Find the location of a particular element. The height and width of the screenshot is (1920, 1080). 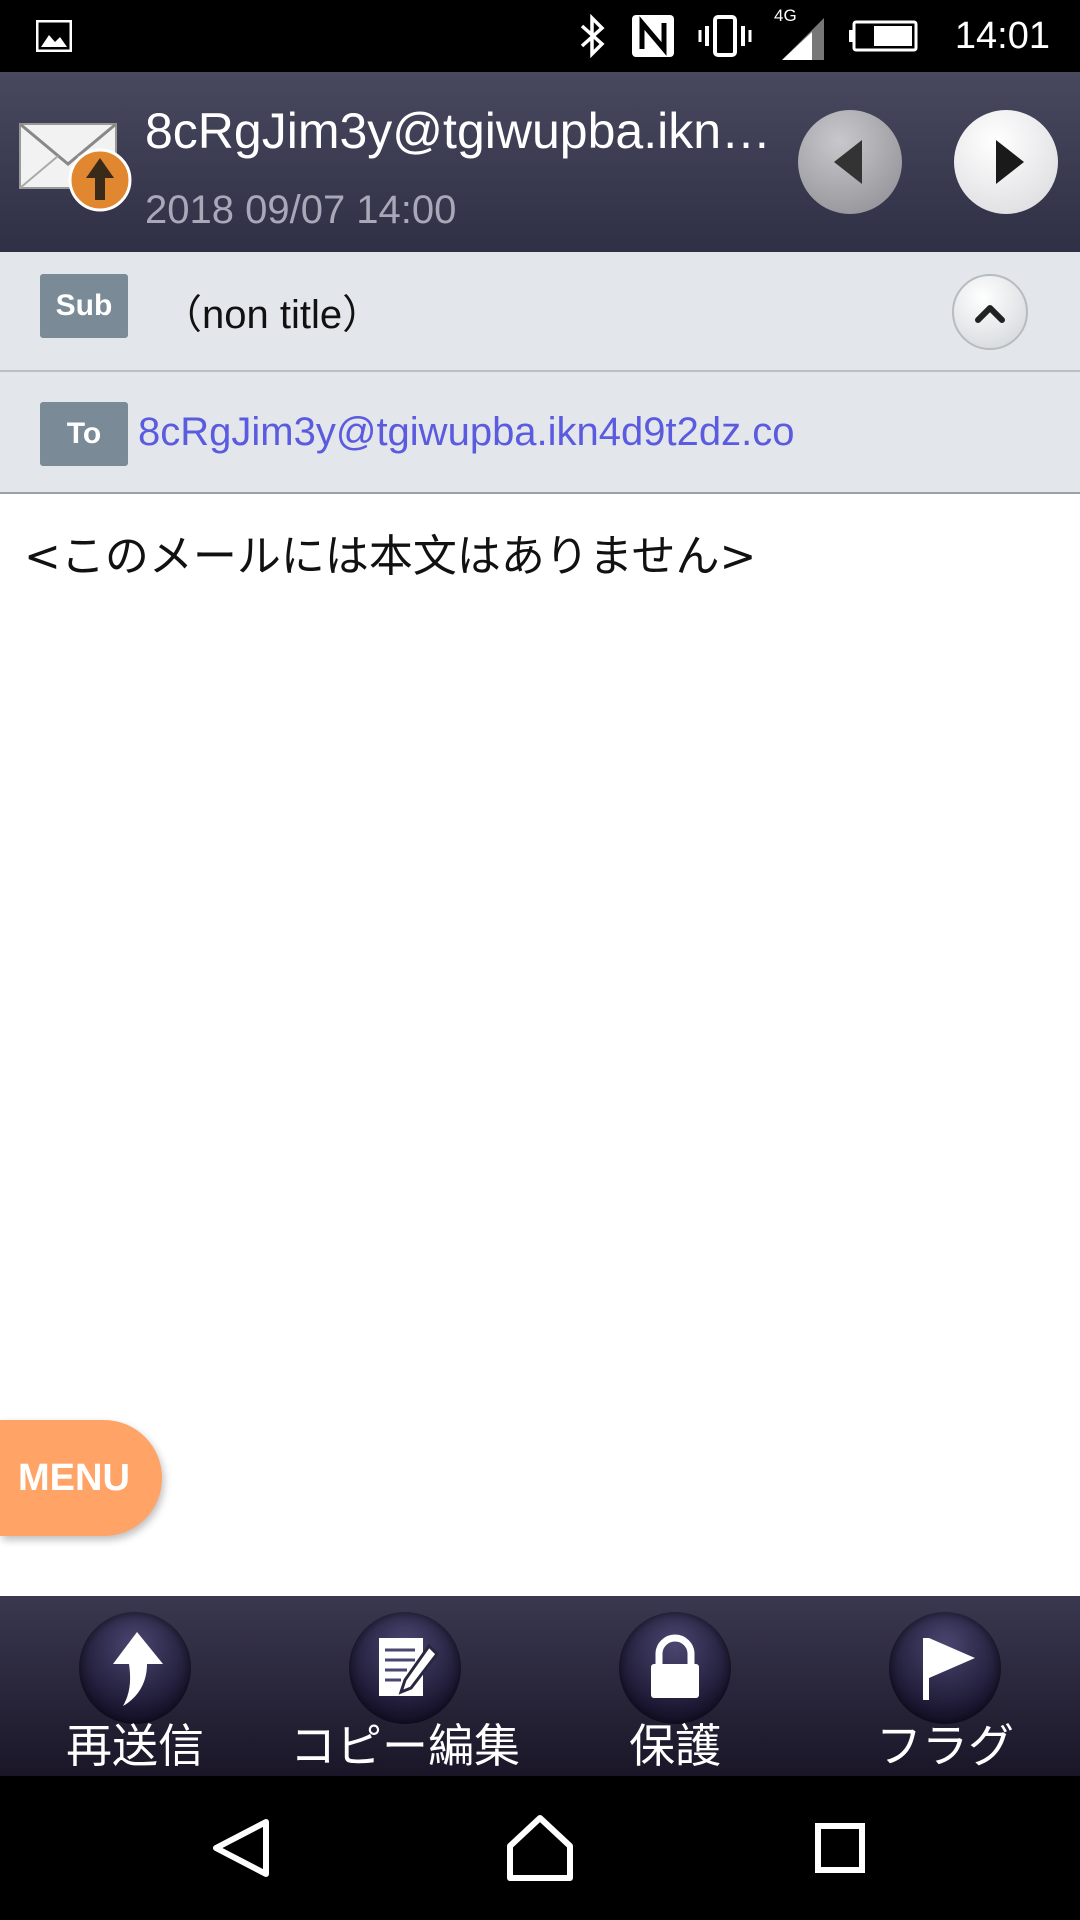

menu-button: MENU is located at coordinates (81, 1478).